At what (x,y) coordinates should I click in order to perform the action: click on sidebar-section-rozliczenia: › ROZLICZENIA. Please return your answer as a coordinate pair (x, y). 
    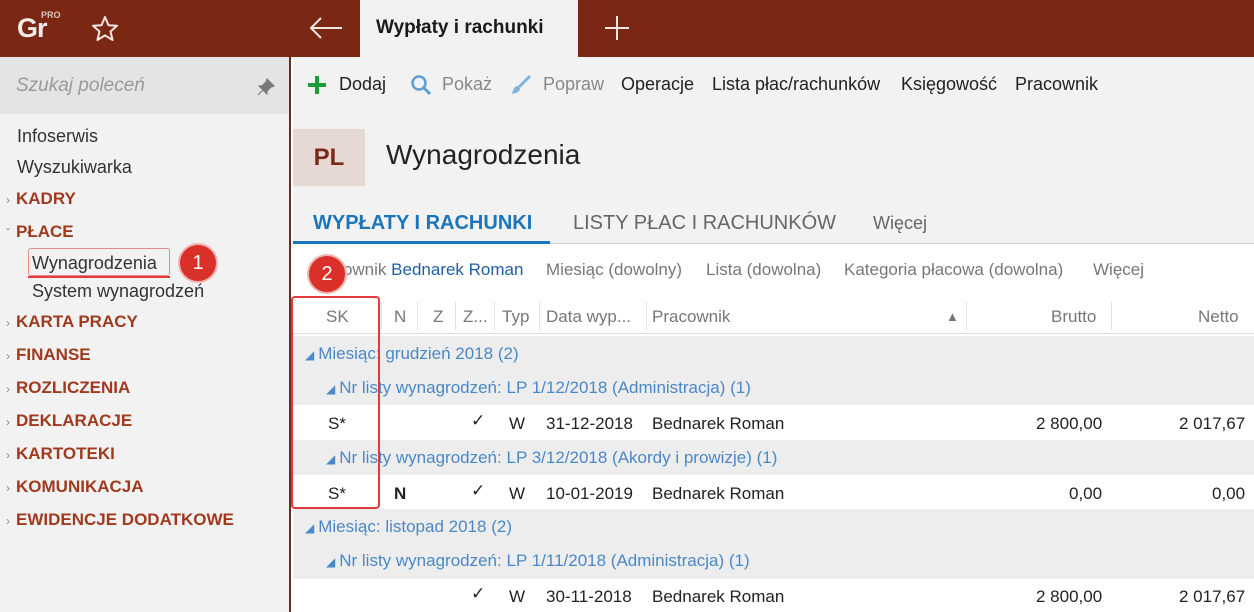
    Looking at the image, I should click on (68, 388).